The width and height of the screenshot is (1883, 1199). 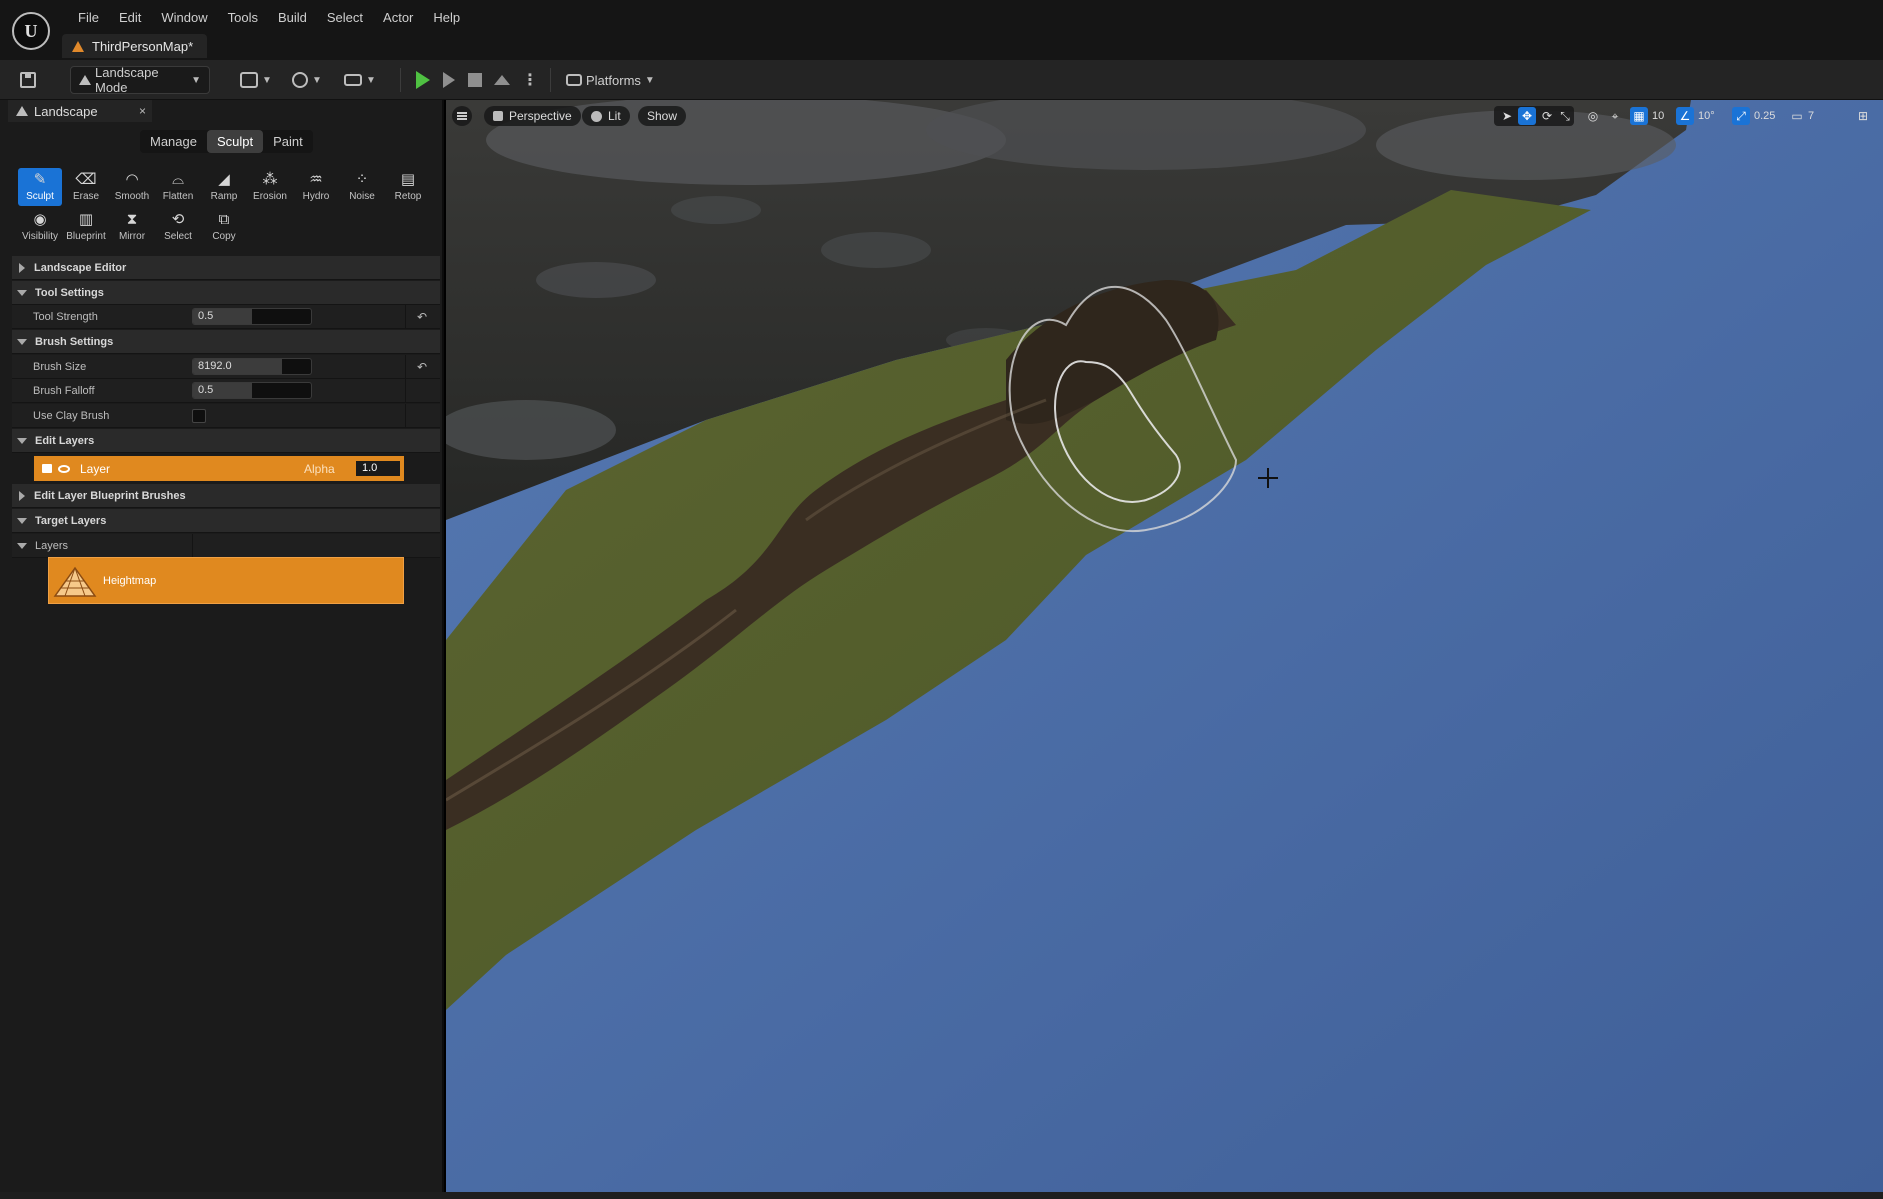 I want to click on menu-window: Window, so click(x=184, y=17).